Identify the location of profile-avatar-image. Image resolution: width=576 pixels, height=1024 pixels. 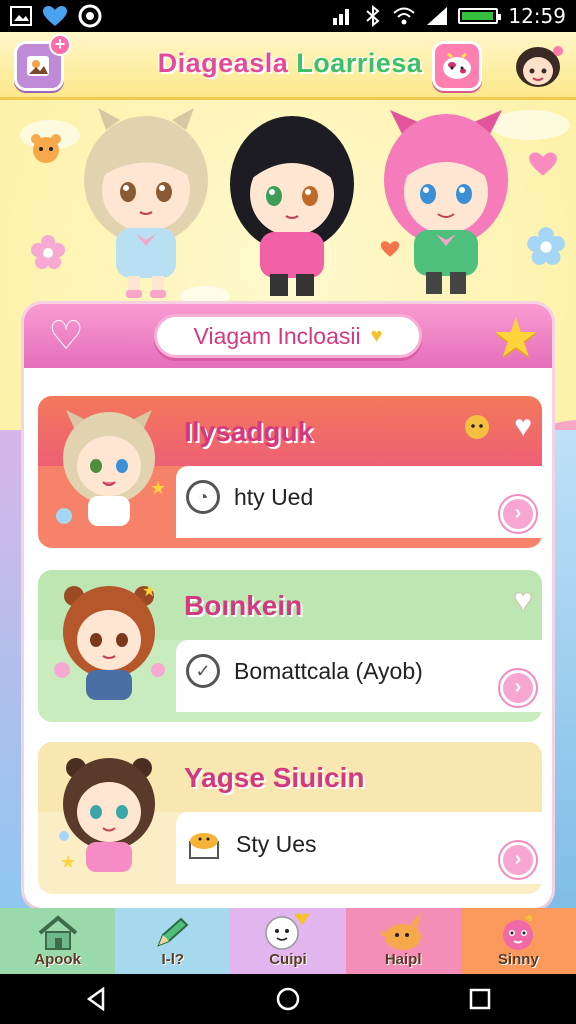
(539, 66).